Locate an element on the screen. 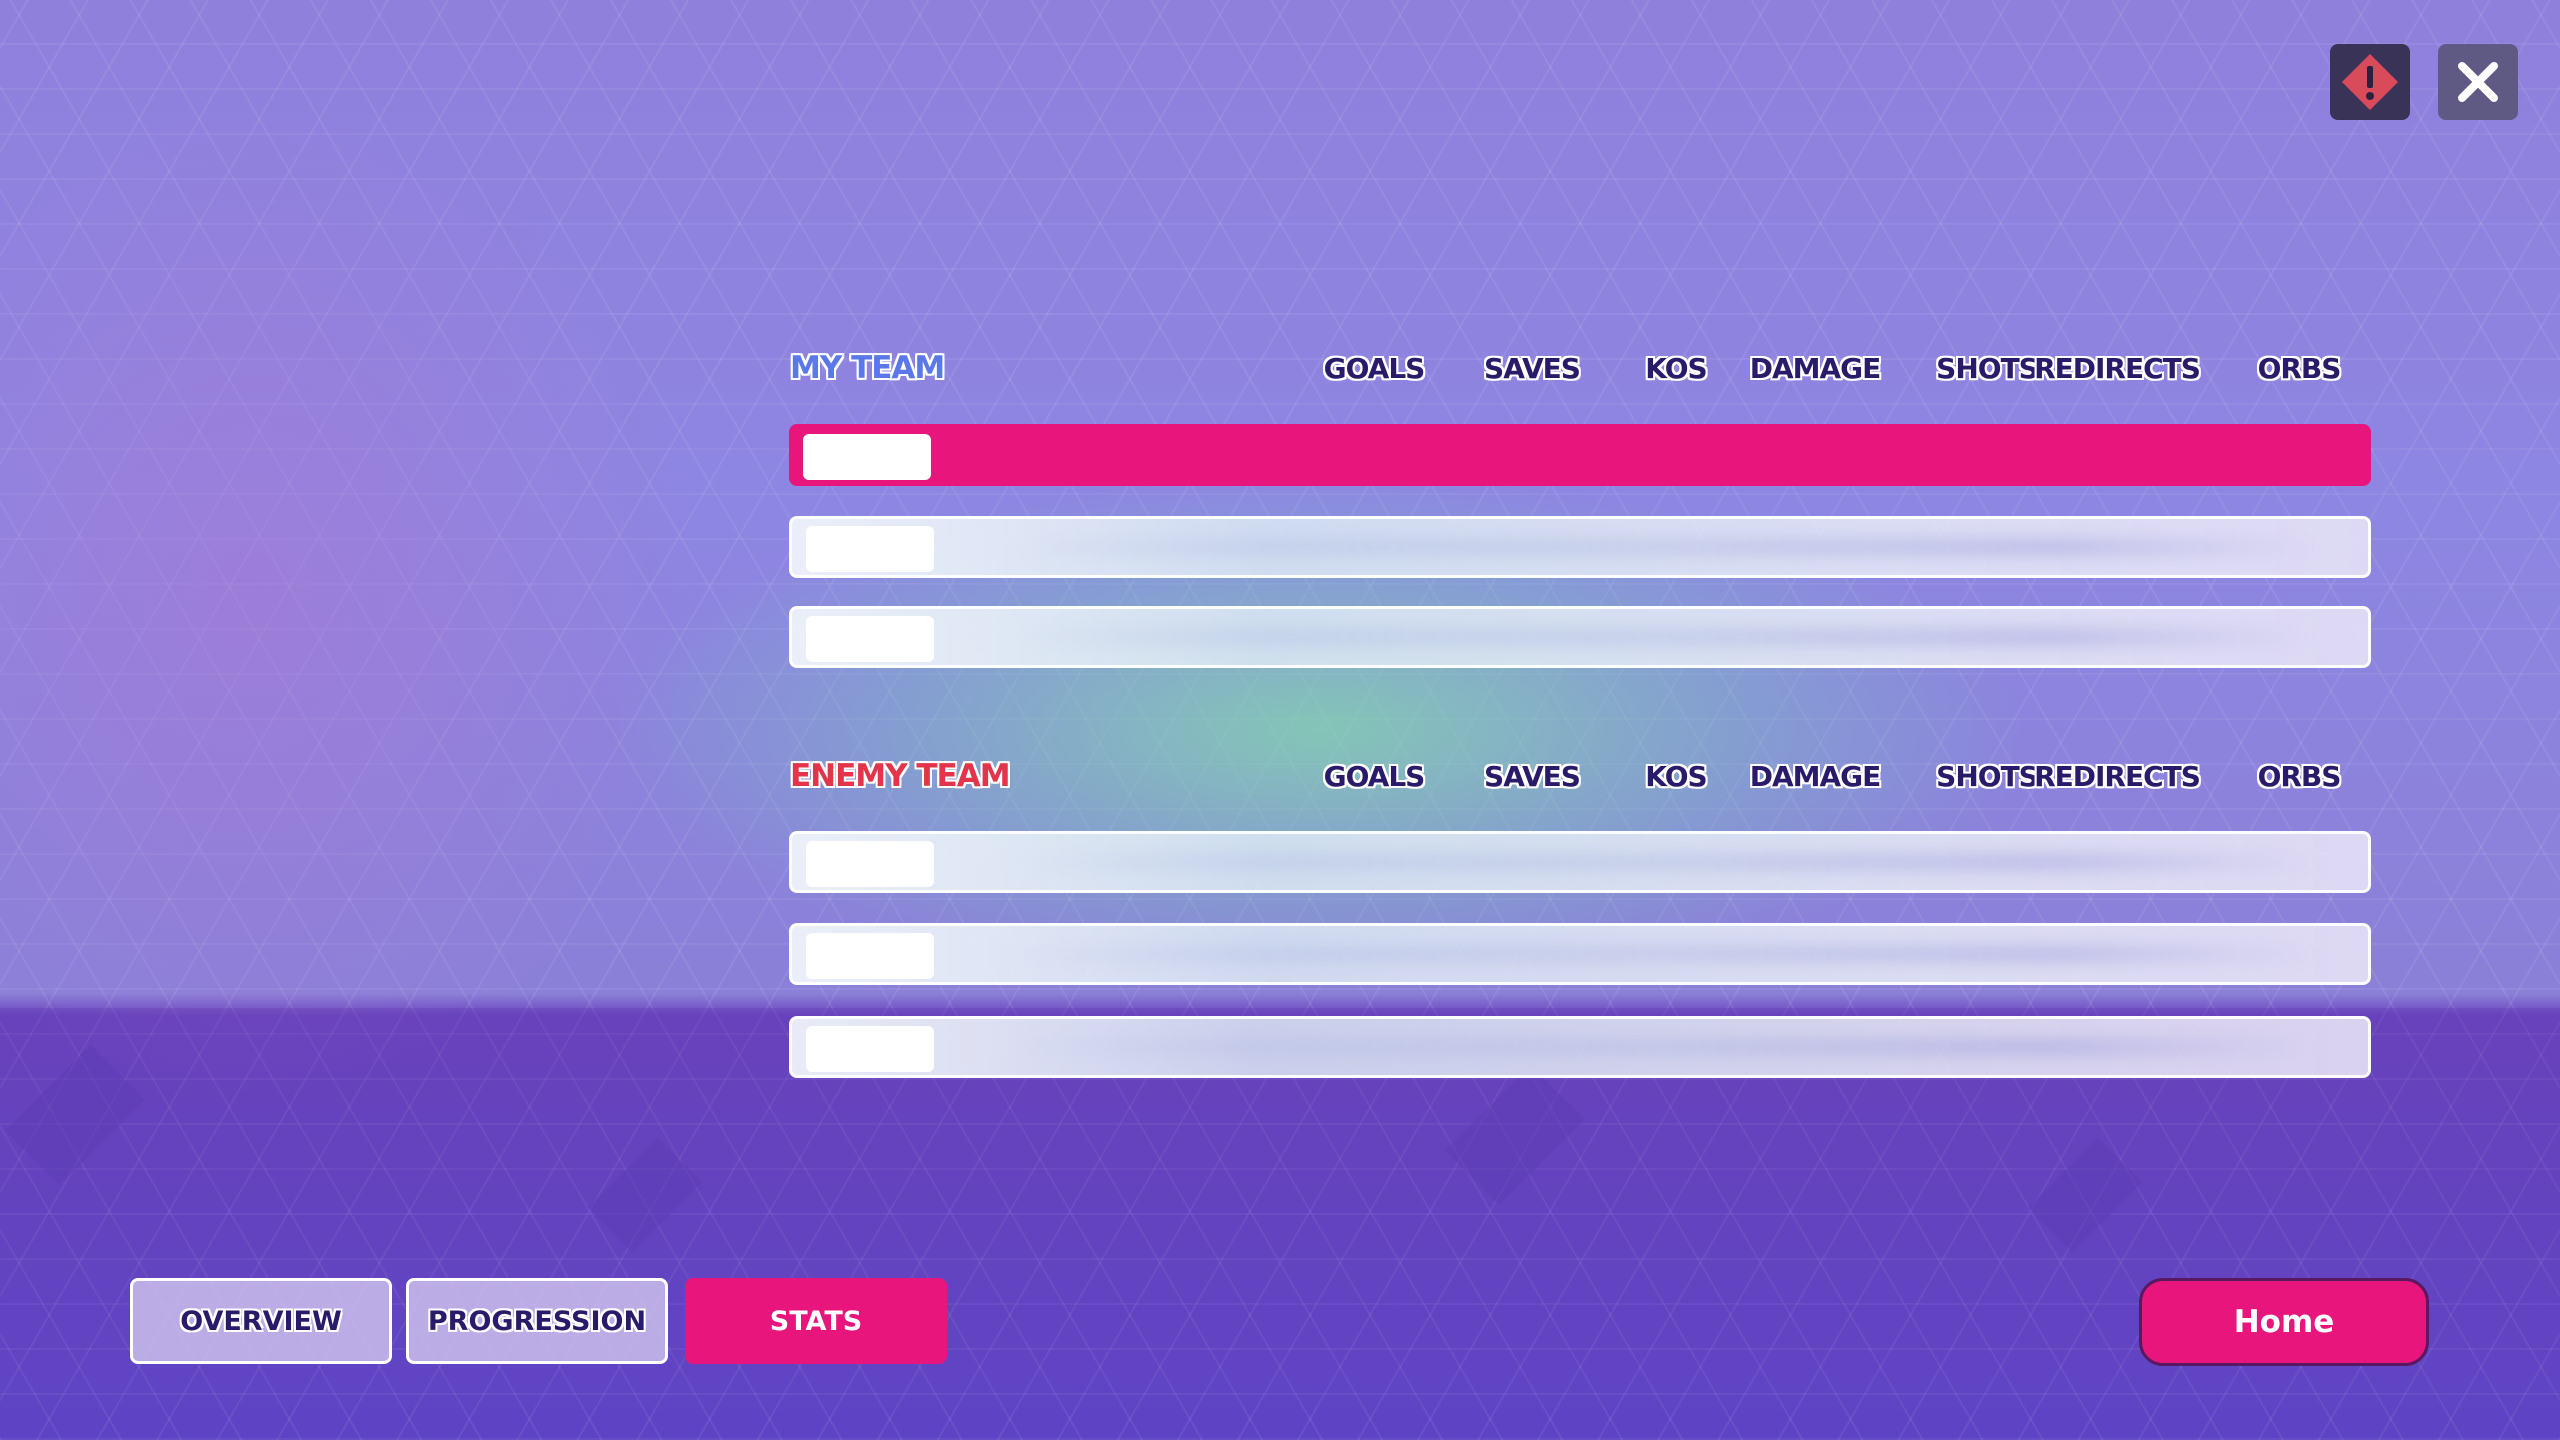 Image resolution: width=2560 pixels, height=1440 pixels. close-button is located at coordinates (2478, 82).